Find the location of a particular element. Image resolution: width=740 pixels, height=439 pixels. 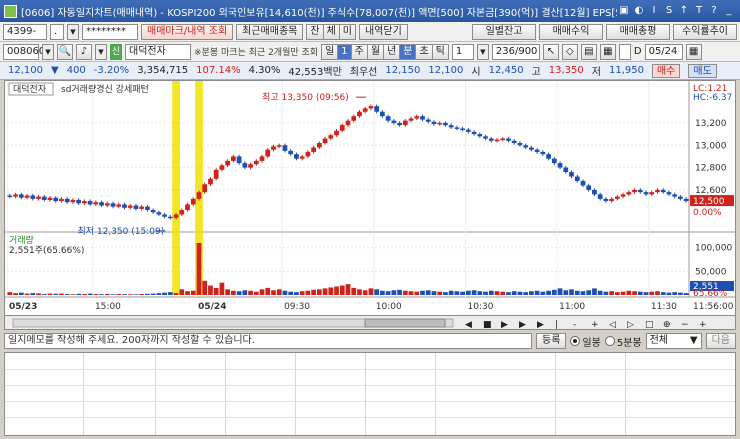

plus-icon: + is located at coordinates (703, 325).